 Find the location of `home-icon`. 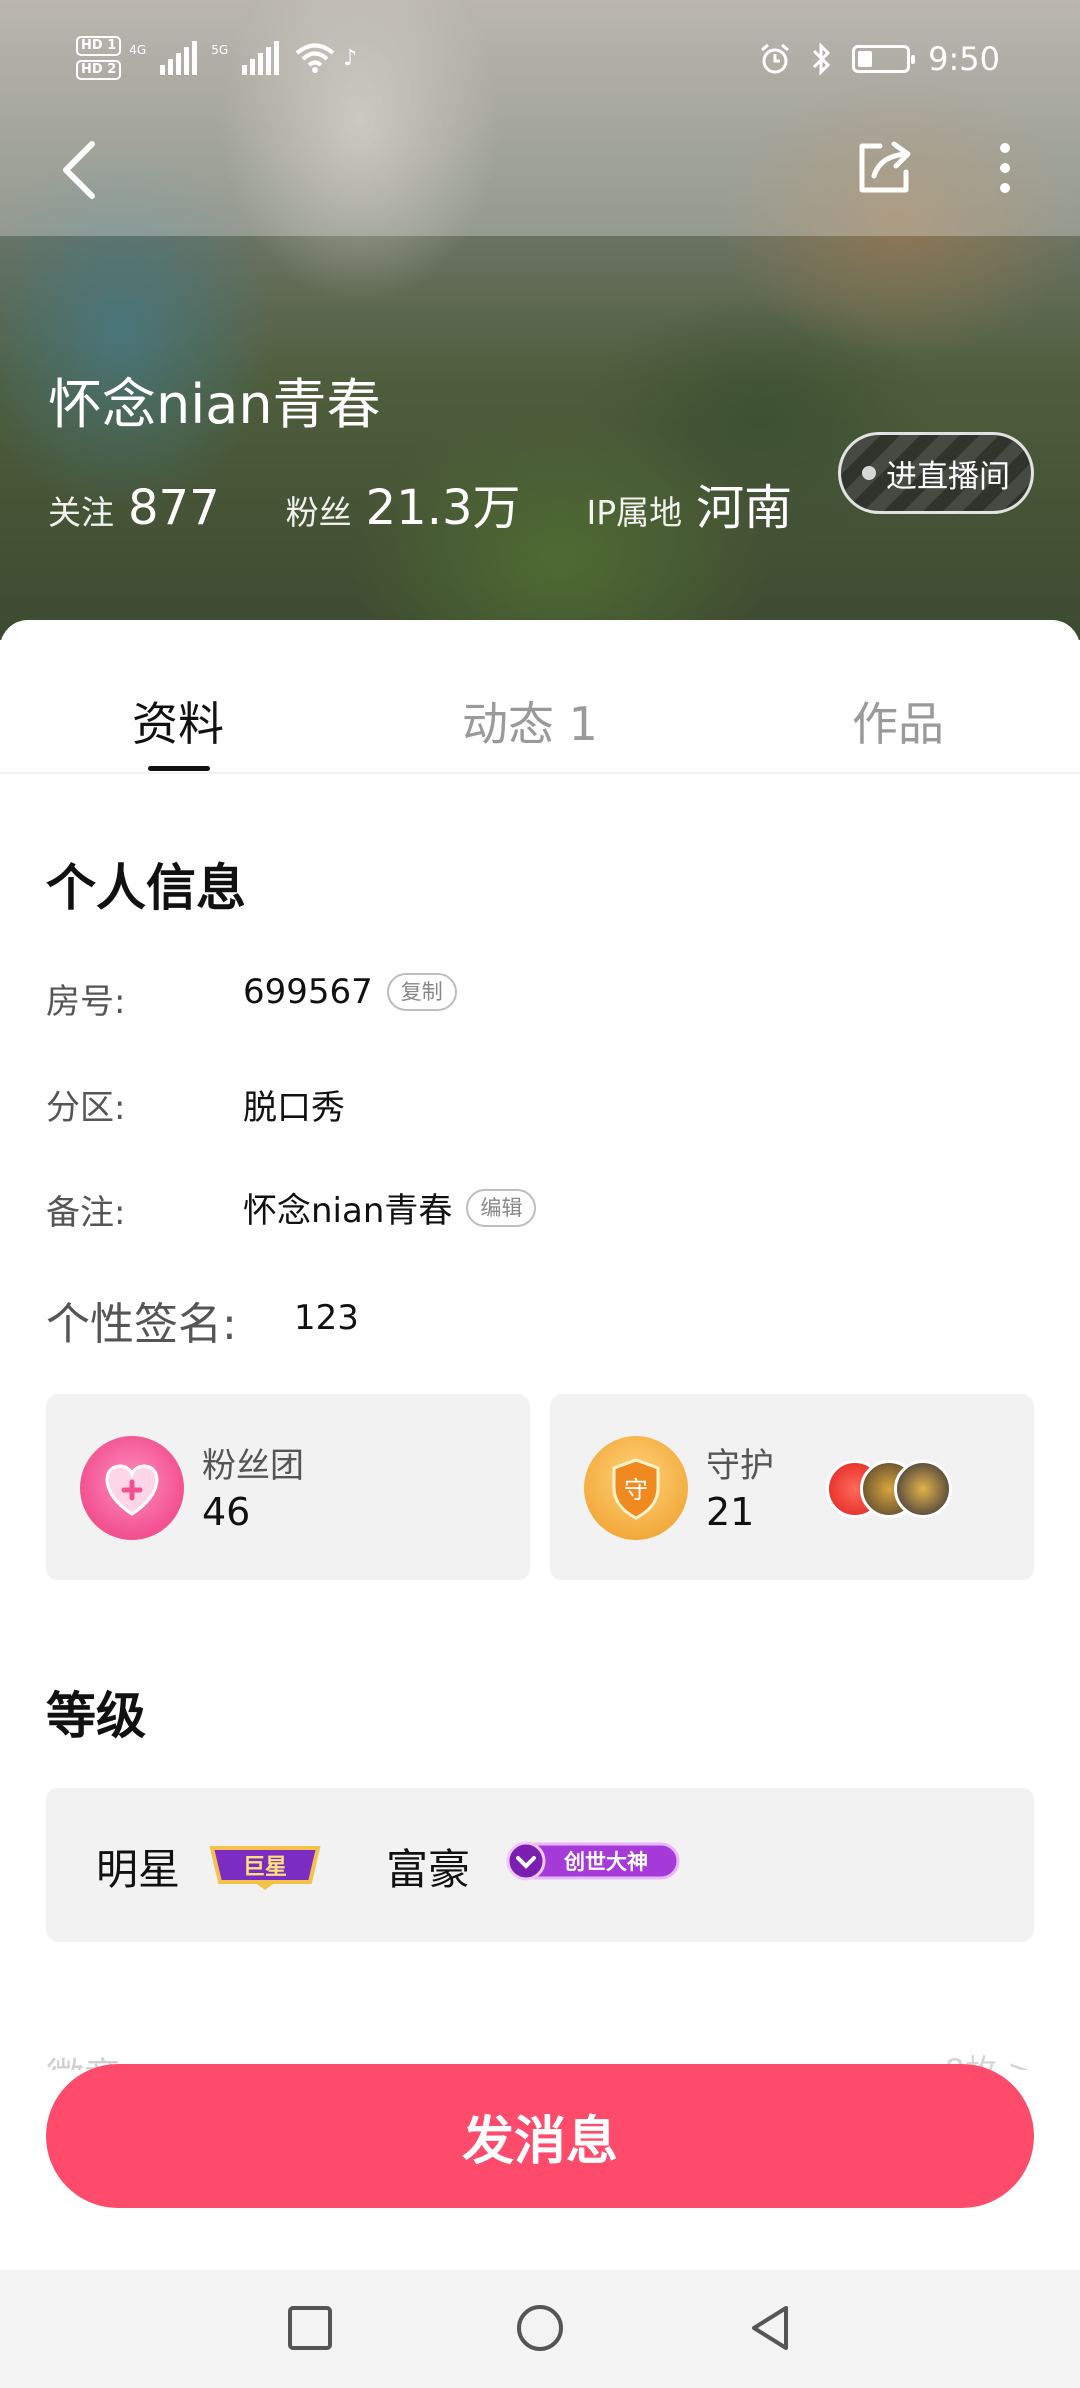

home-icon is located at coordinates (540, 2328).